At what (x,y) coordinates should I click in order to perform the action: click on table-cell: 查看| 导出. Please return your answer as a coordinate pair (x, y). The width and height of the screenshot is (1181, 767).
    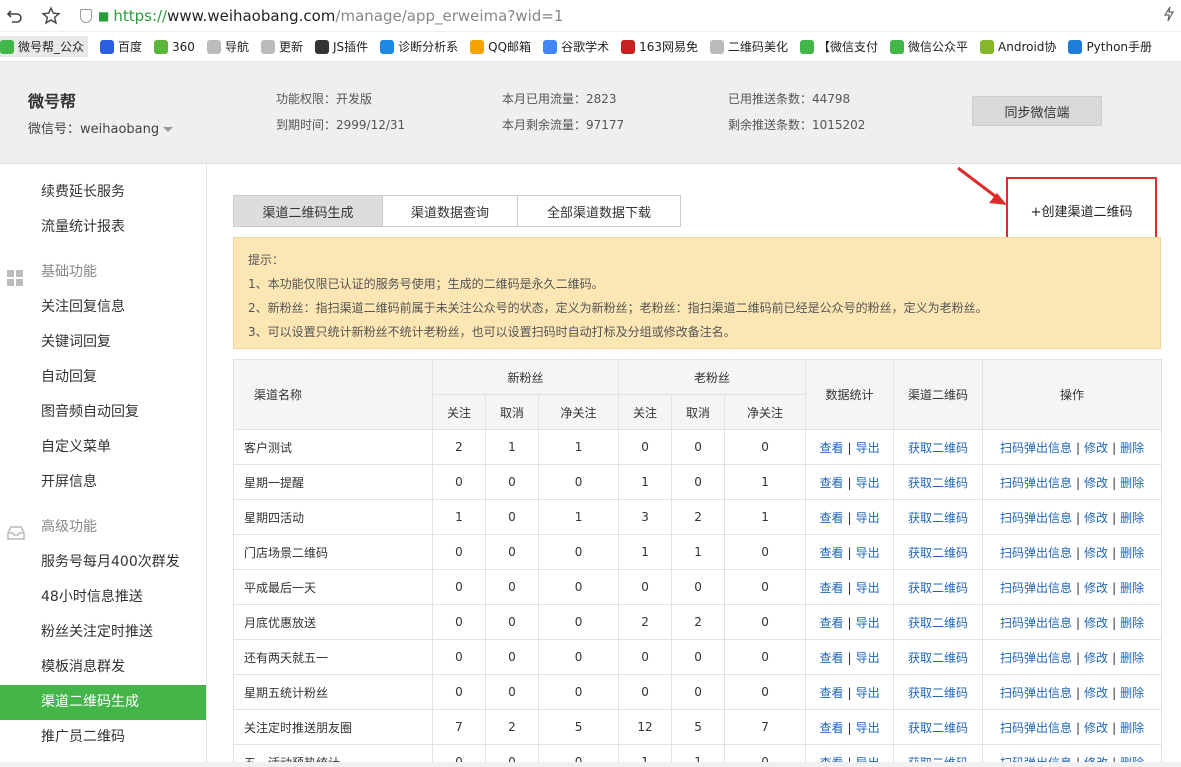
    Looking at the image, I should click on (850, 692).